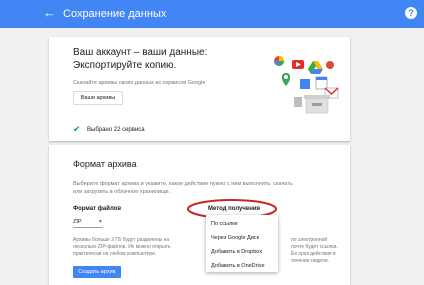  I want to click on delivery-option-onedrive: Добавить в OneDrive, so click(238, 266).